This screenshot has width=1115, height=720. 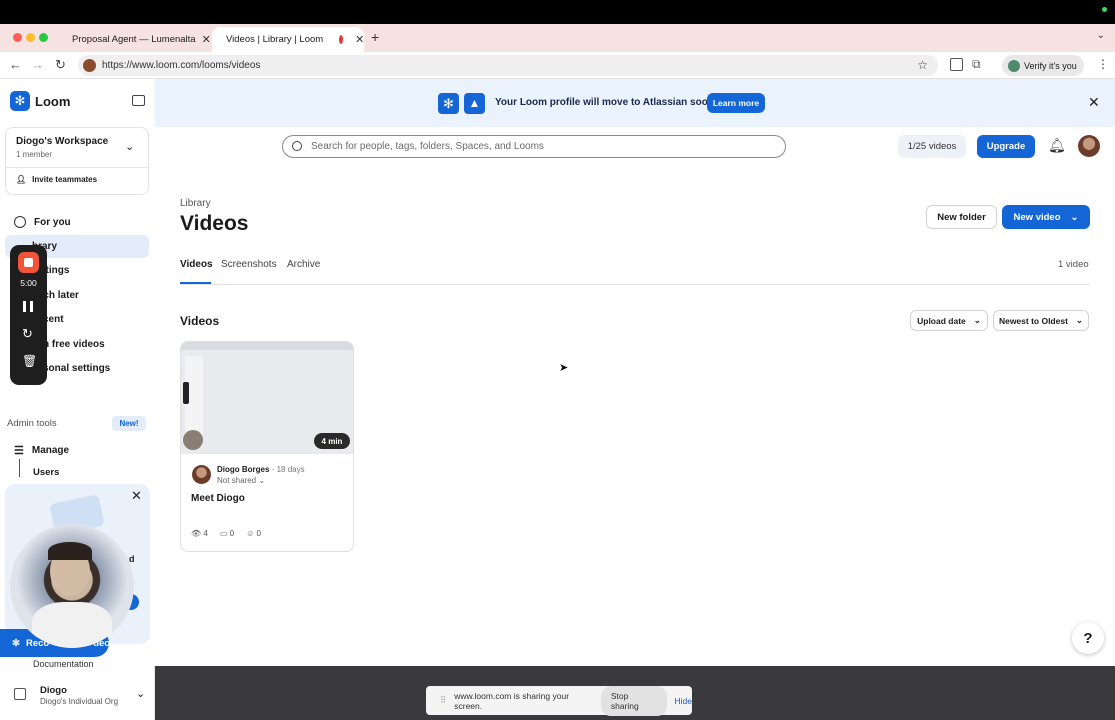 I want to click on sidebar-item-label: sonal settings, so click(x=77, y=368).